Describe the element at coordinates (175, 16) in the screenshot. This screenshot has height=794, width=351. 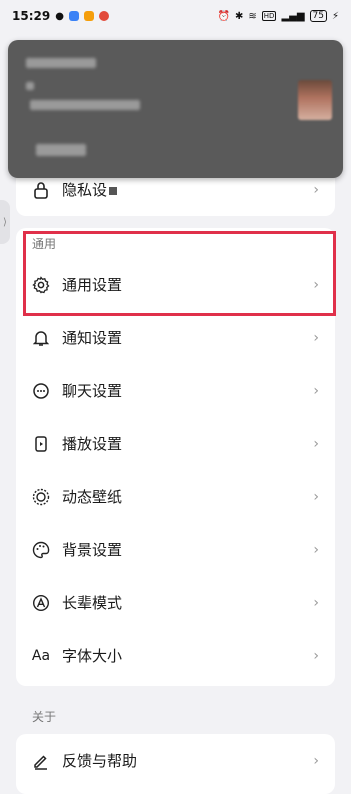
I see `status-bar: 15:29 ● ⏰ ✱ ≋ HD ▂▄▆ 75 ⚡` at that location.